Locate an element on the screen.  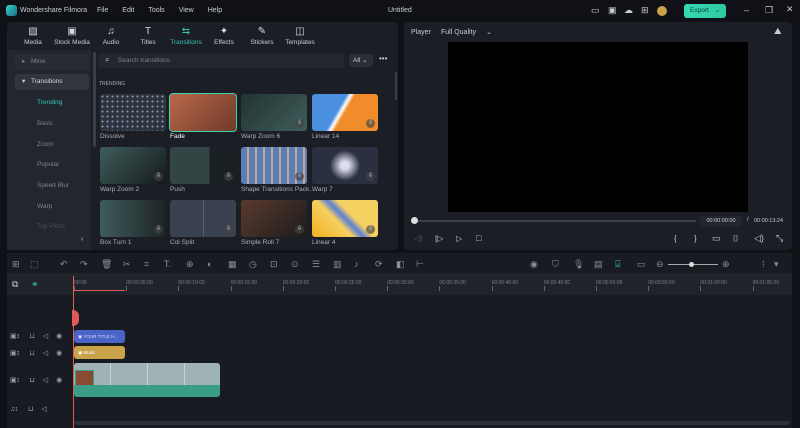
sidebar-group-transitions: ▾ Transitions is located at coordinates (52, 82).